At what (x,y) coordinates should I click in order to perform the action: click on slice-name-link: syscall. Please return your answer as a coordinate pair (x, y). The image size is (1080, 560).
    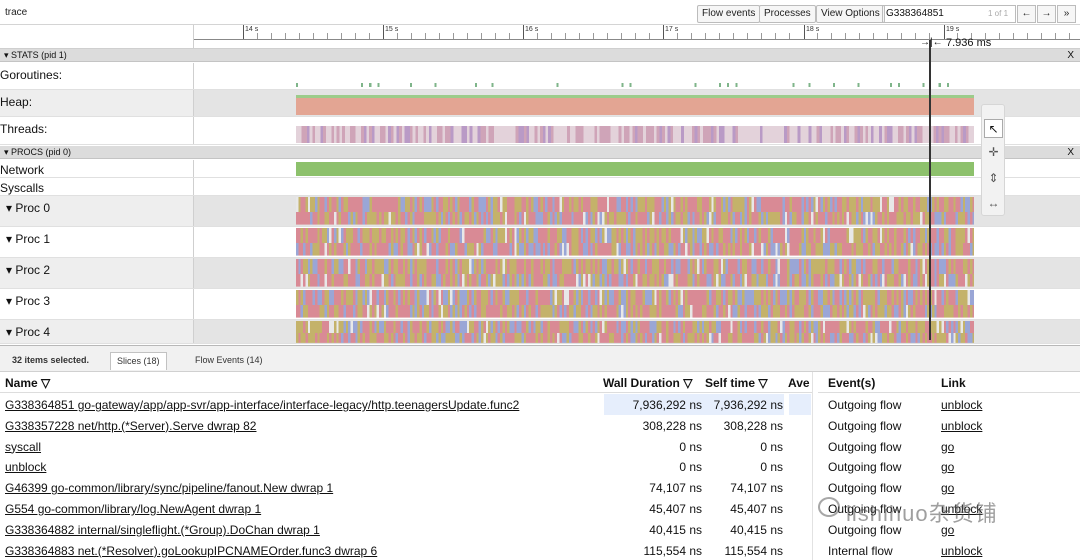
    Looking at the image, I should click on (302, 447).